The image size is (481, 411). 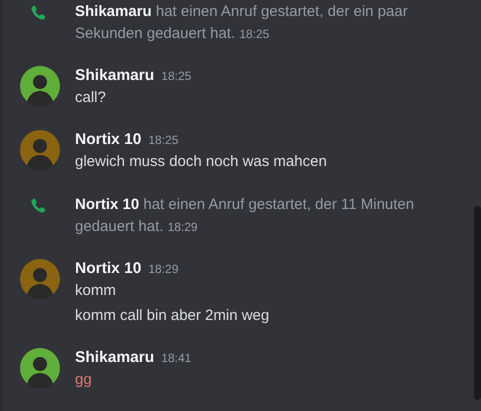 What do you see at coordinates (84, 380) in the screenshot?
I see `message-text: gg` at bounding box center [84, 380].